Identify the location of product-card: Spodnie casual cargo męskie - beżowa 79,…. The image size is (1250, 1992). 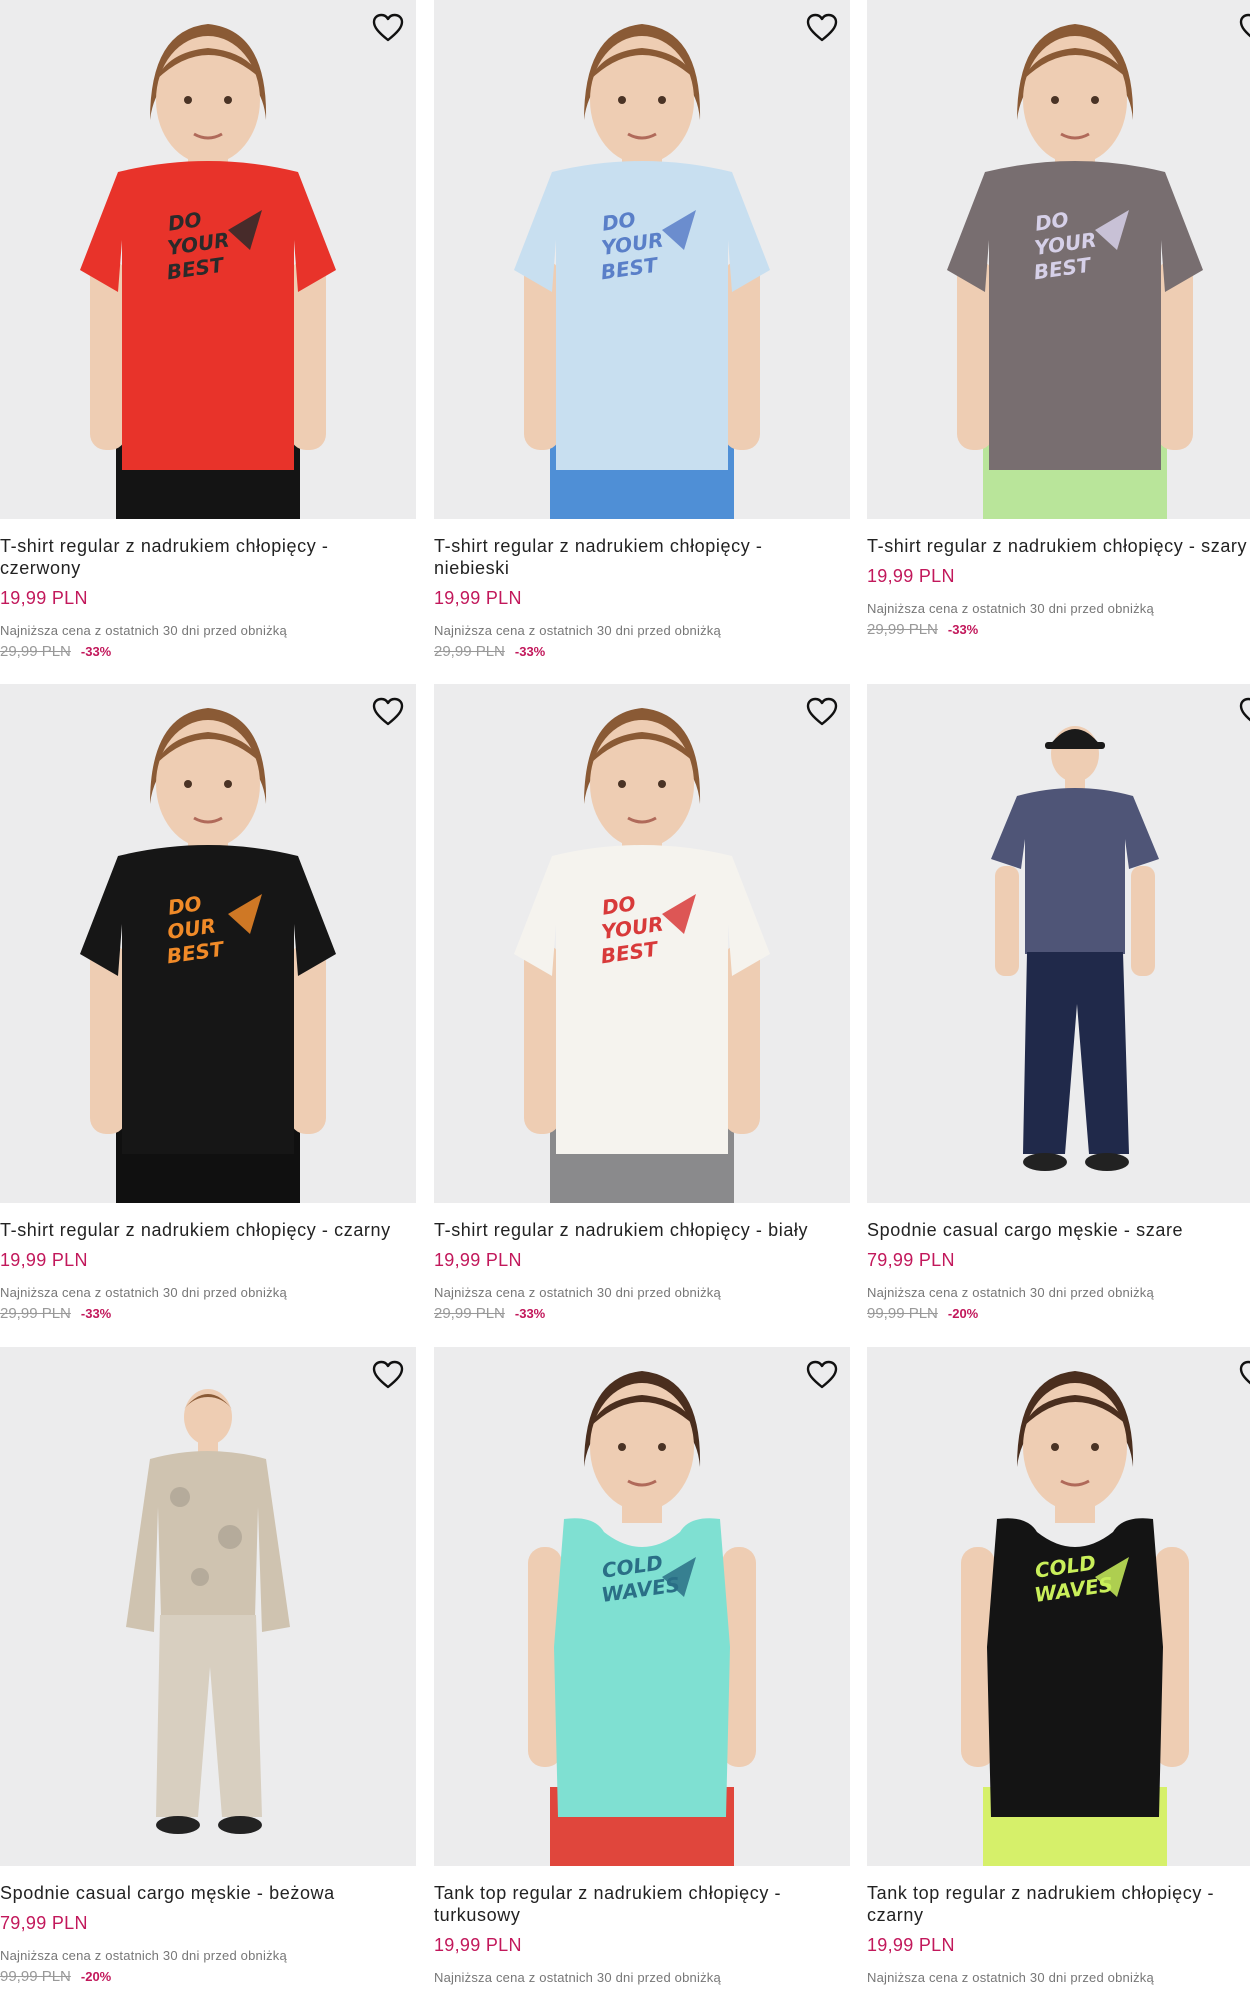
(208, 1666).